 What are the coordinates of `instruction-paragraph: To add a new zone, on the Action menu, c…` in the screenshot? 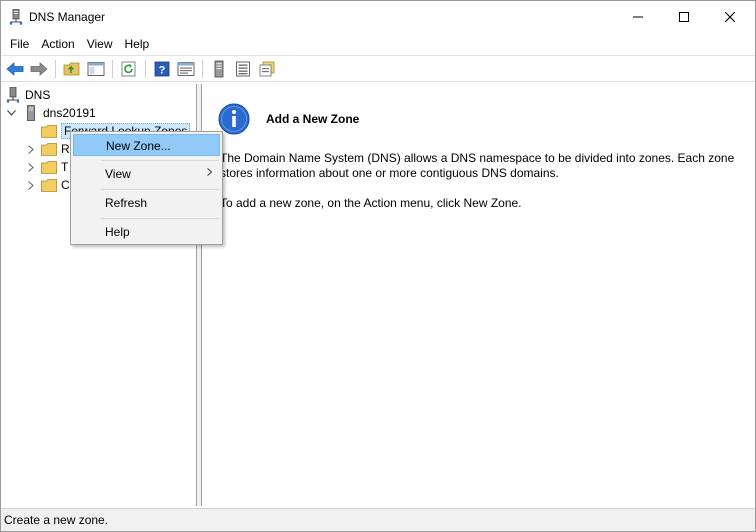 It's located at (371, 203).